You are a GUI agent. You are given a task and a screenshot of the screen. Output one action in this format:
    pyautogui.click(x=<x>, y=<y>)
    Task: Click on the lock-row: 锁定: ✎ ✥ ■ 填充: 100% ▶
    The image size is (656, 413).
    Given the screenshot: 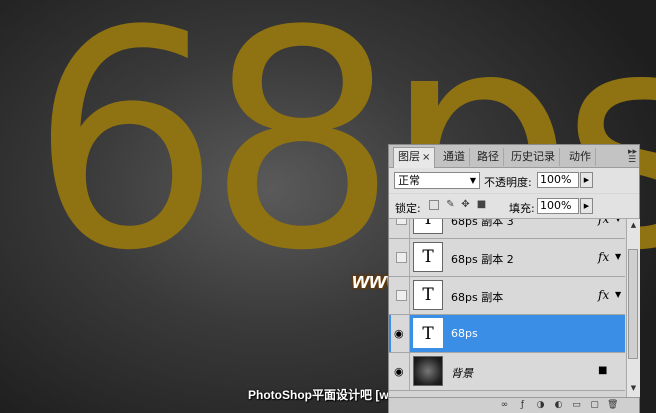 What is the action you would take?
    pyautogui.click(x=514, y=206)
    